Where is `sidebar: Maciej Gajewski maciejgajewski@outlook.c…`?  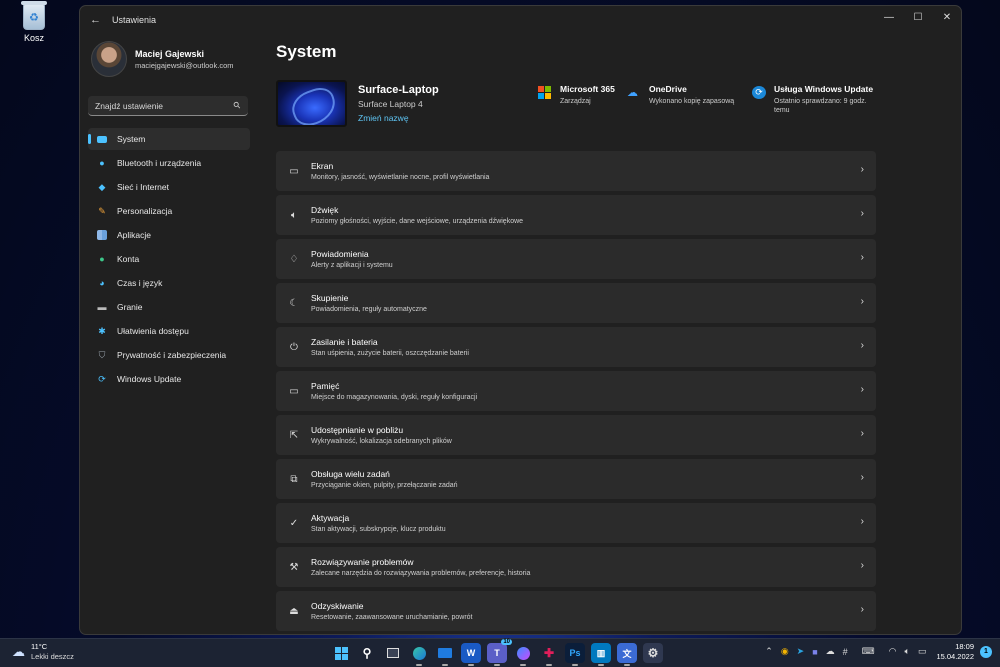 sidebar: Maciej Gajewski maciejgajewski@outlook.c… is located at coordinates (174, 215).